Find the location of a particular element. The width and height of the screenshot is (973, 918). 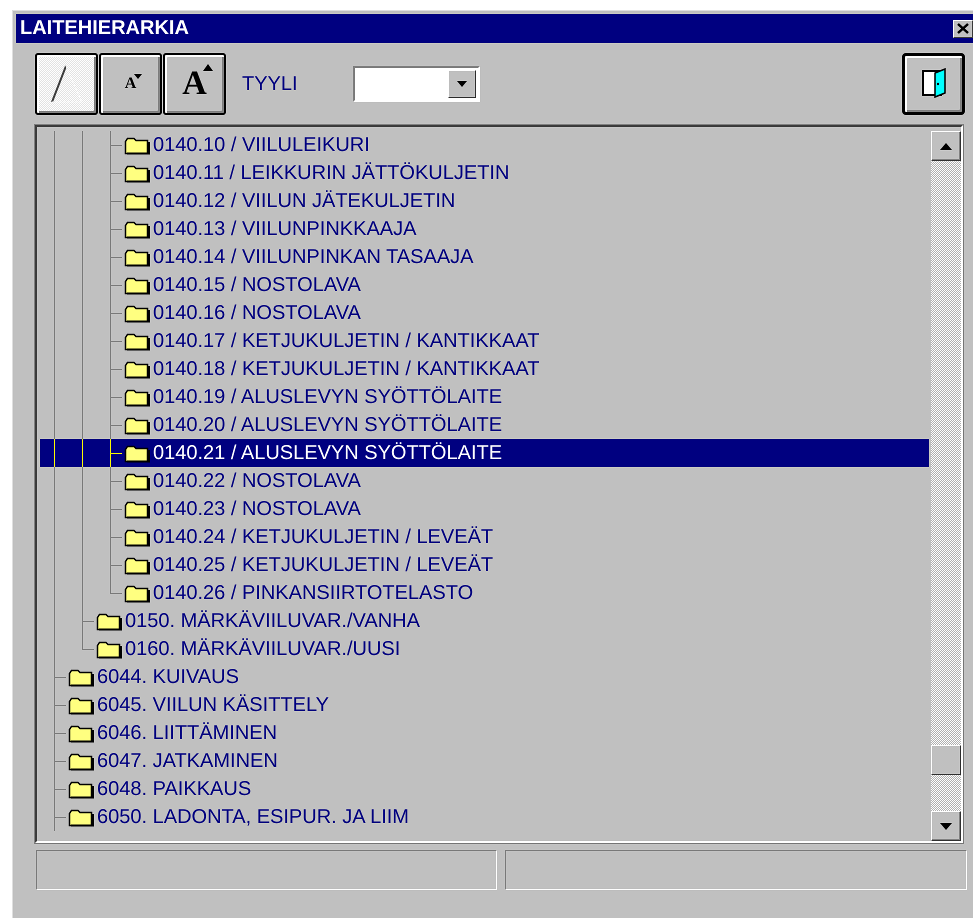

tree-item: 0140.19 / ALUSLEVYN SYÖTTÖLAITE is located at coordinates (484, 397).